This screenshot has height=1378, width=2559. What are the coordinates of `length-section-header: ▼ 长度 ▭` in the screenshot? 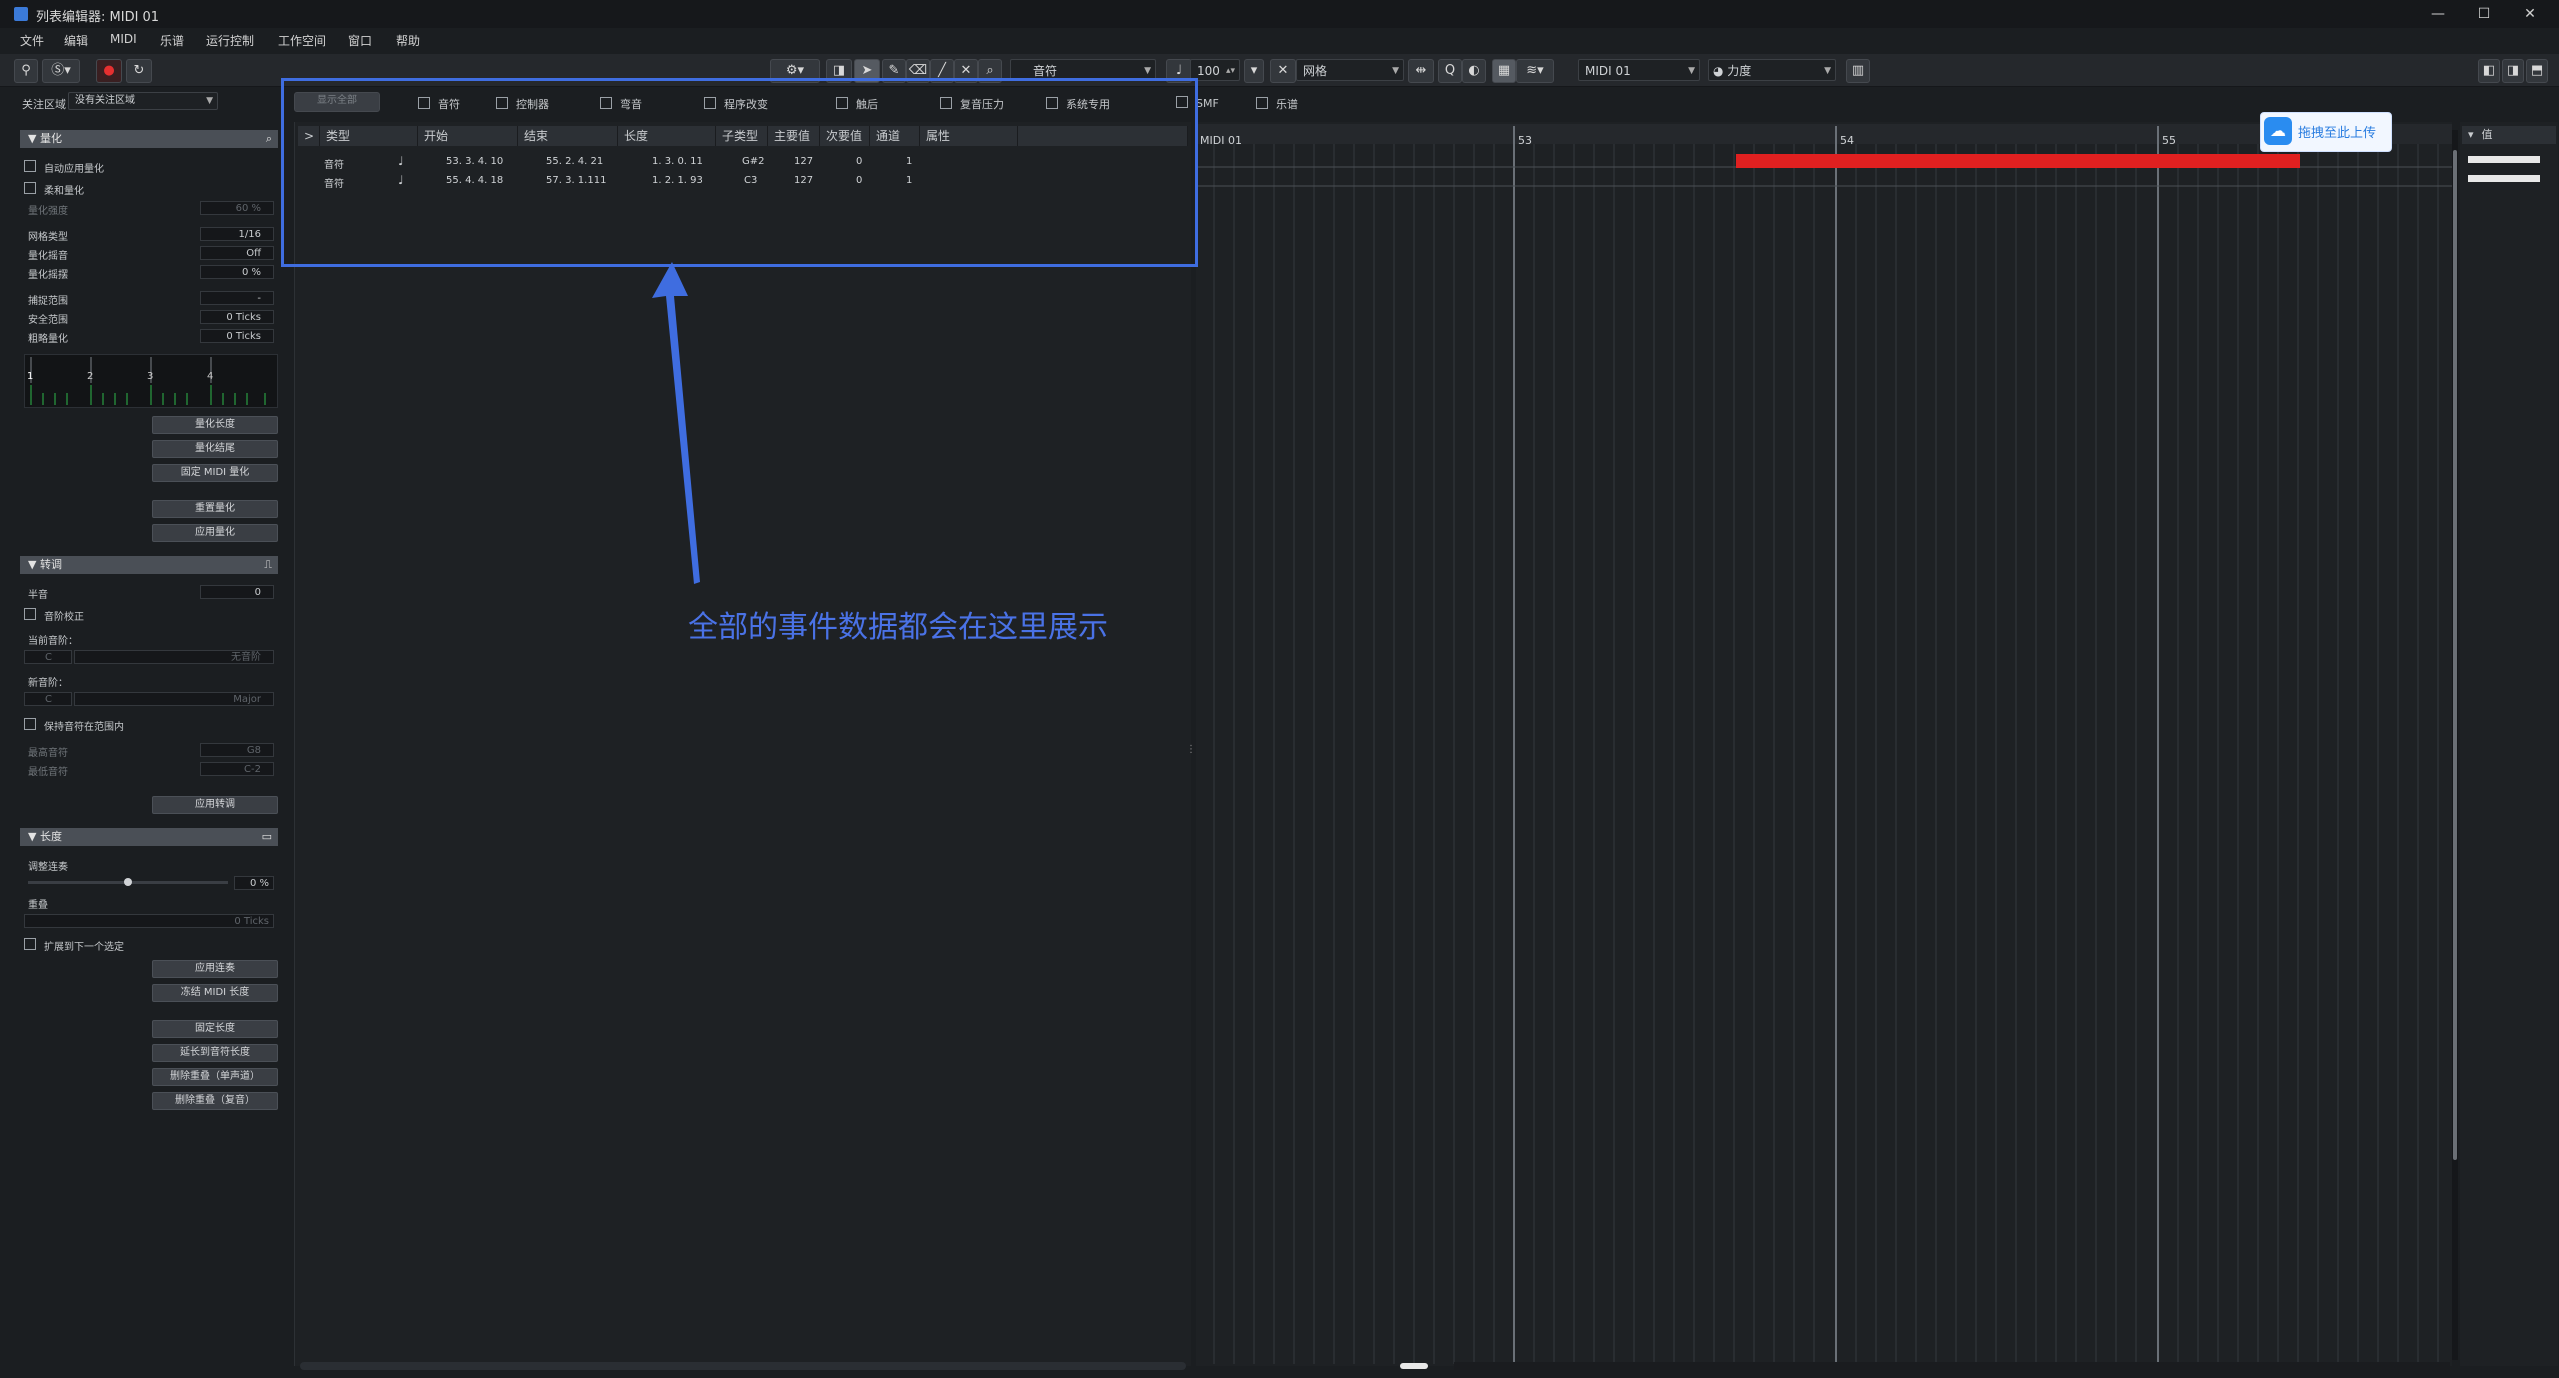 It's located at (149, 837).